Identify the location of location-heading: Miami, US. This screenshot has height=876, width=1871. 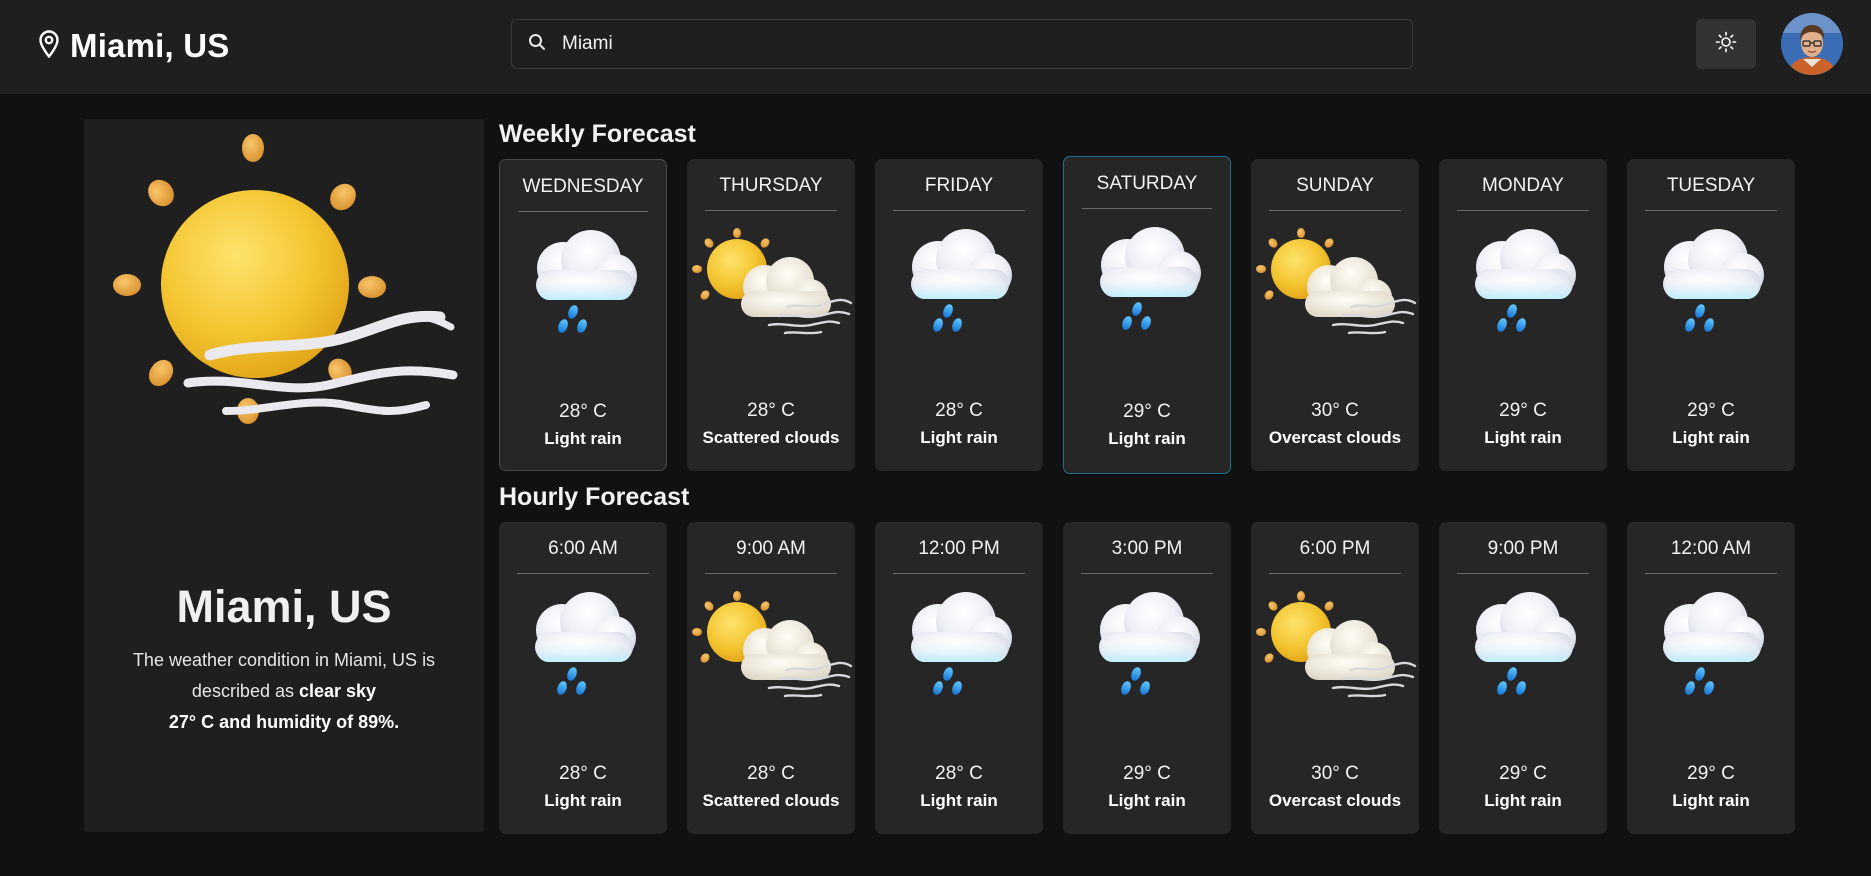
(134, 46).